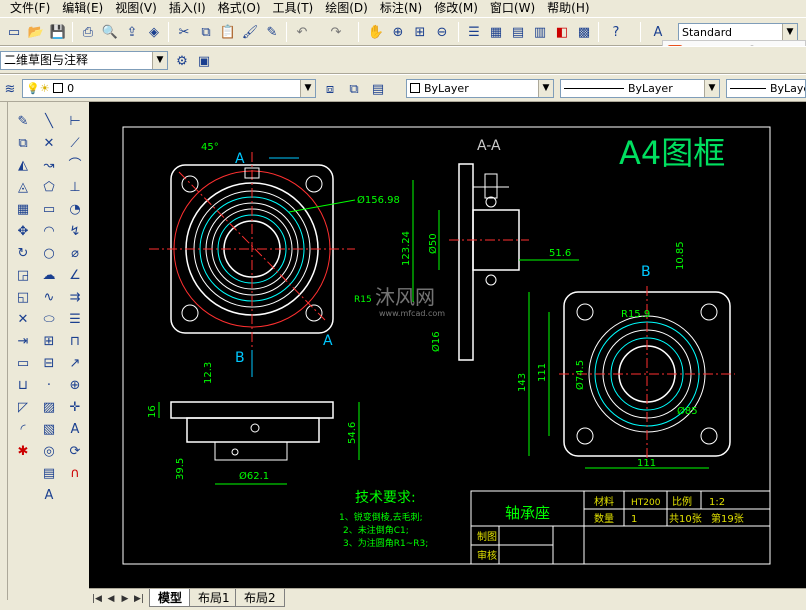 This screenshot has height=610, width=806. What do you see at coordinates (23, 342) in the screenshot?
I see `extend-icon: ⇥` at bounding box center [23, 342].